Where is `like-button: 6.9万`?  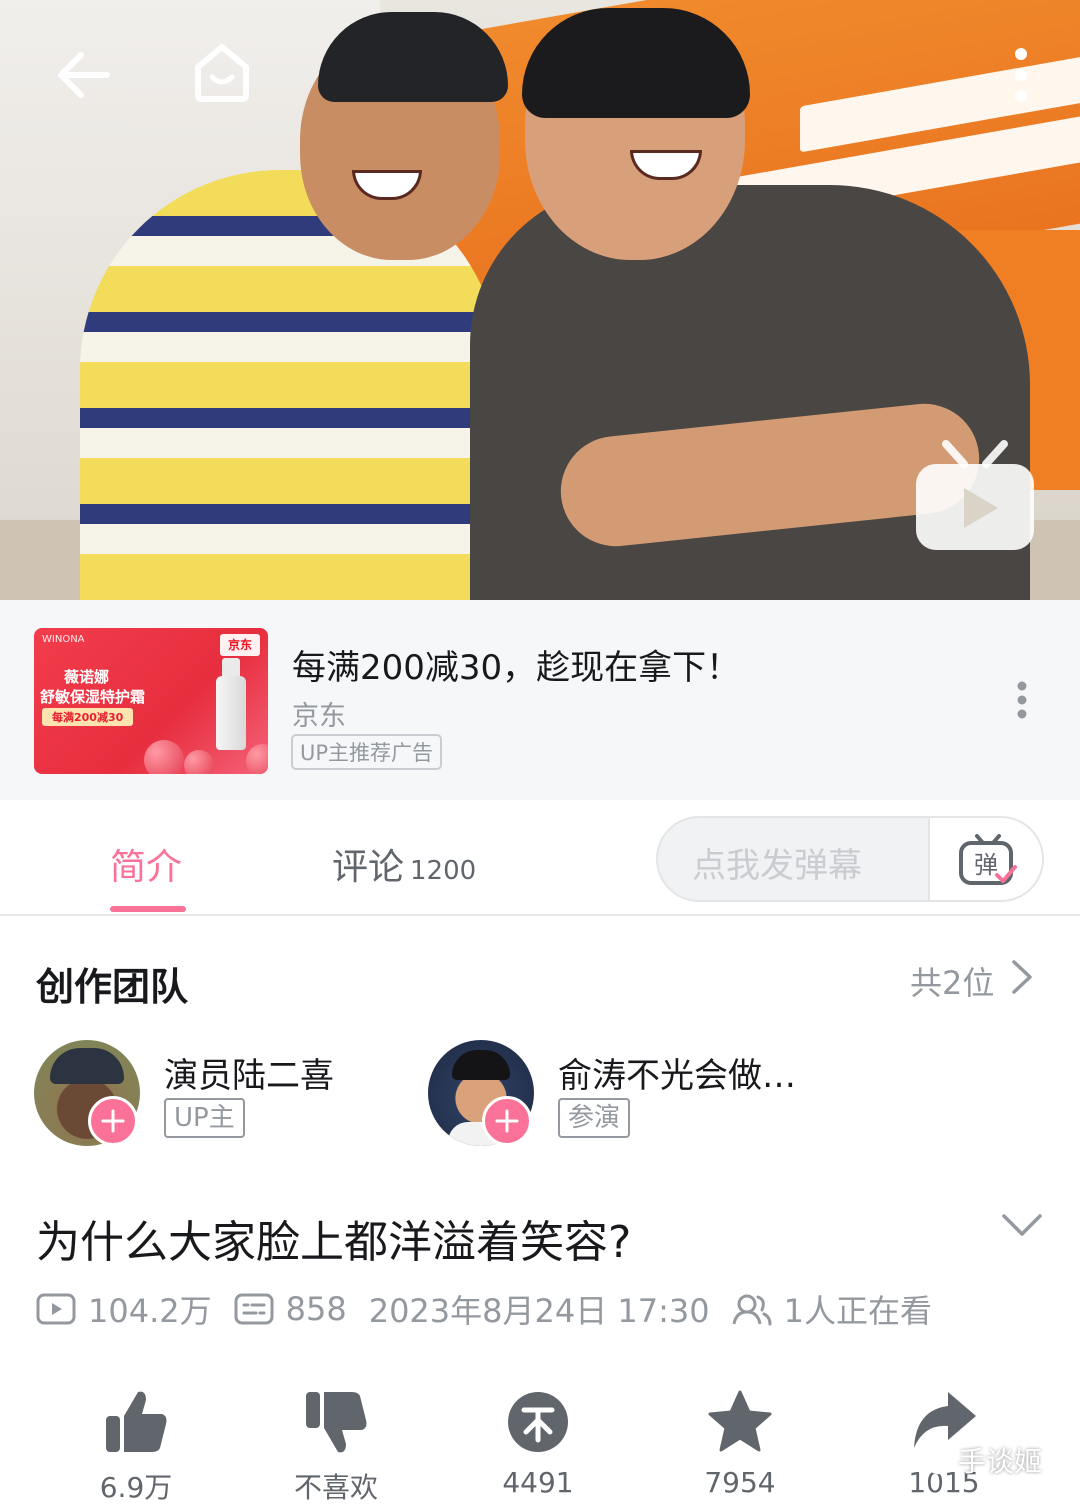 like-button: 6.9万 is located at coordinates (136, 1445).